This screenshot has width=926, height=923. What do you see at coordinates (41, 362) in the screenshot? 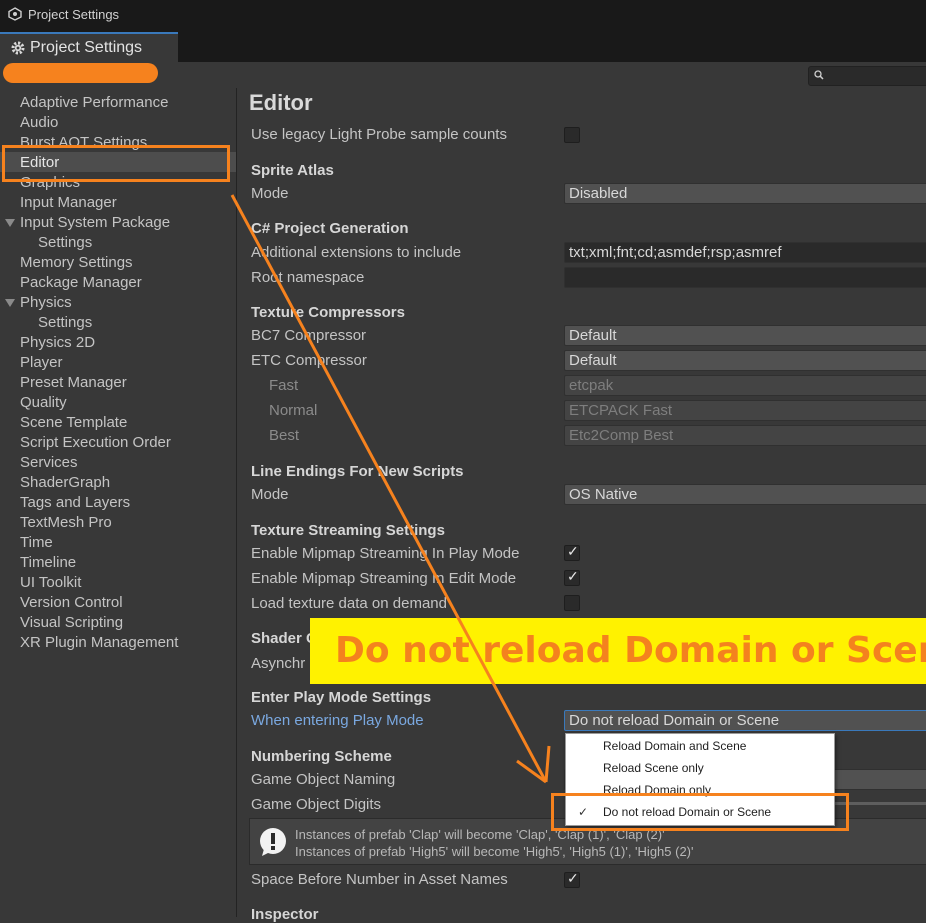
I see `sidebar-item-player: Player` at bounding box center [41, 362].